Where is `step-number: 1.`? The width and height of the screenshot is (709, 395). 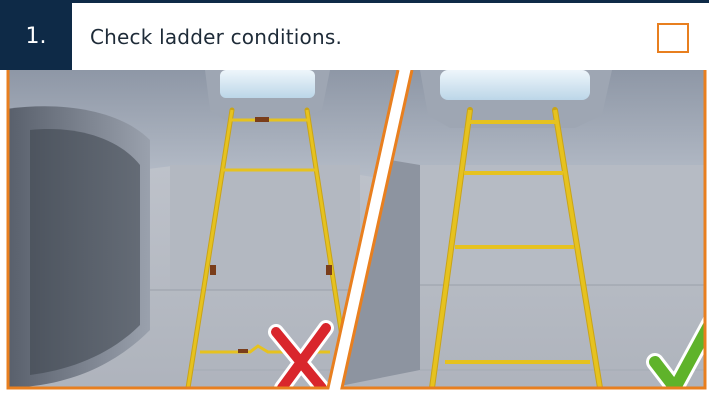 step-number: 1. is located at coordinates (36, 36).